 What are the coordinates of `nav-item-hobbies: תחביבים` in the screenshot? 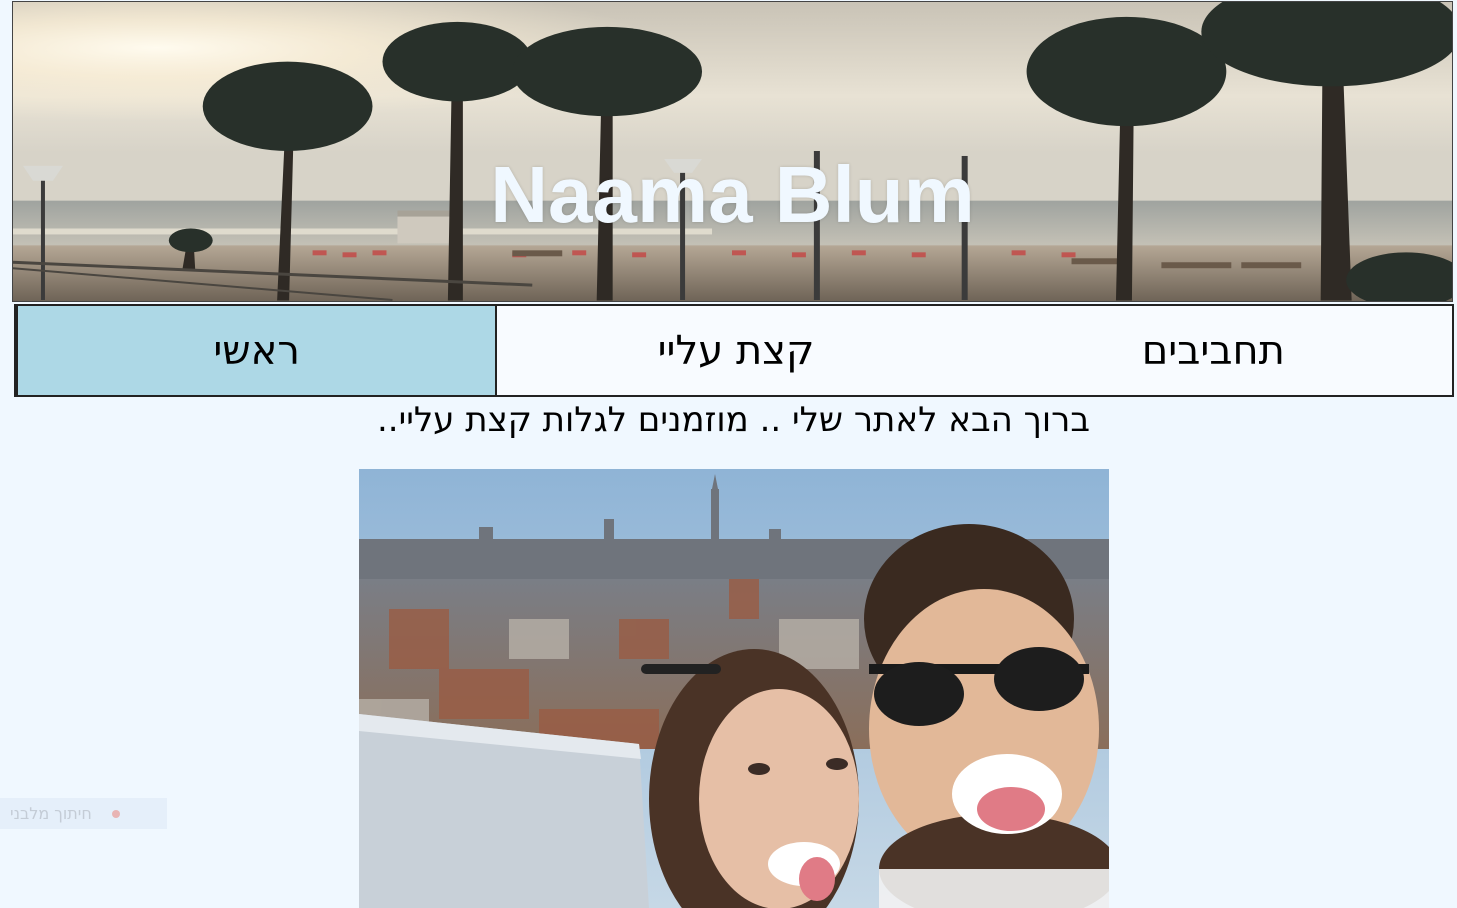 It's located at (1213, 350).